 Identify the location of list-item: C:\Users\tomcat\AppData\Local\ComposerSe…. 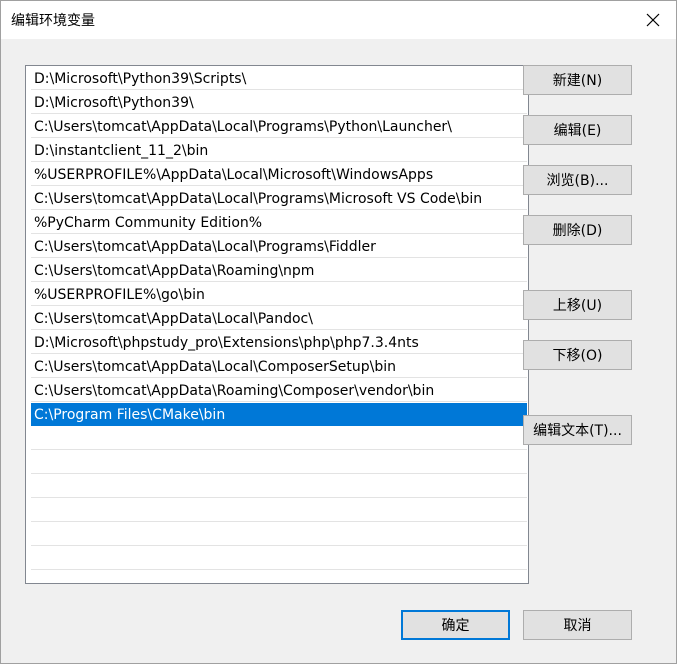
(279, 366).